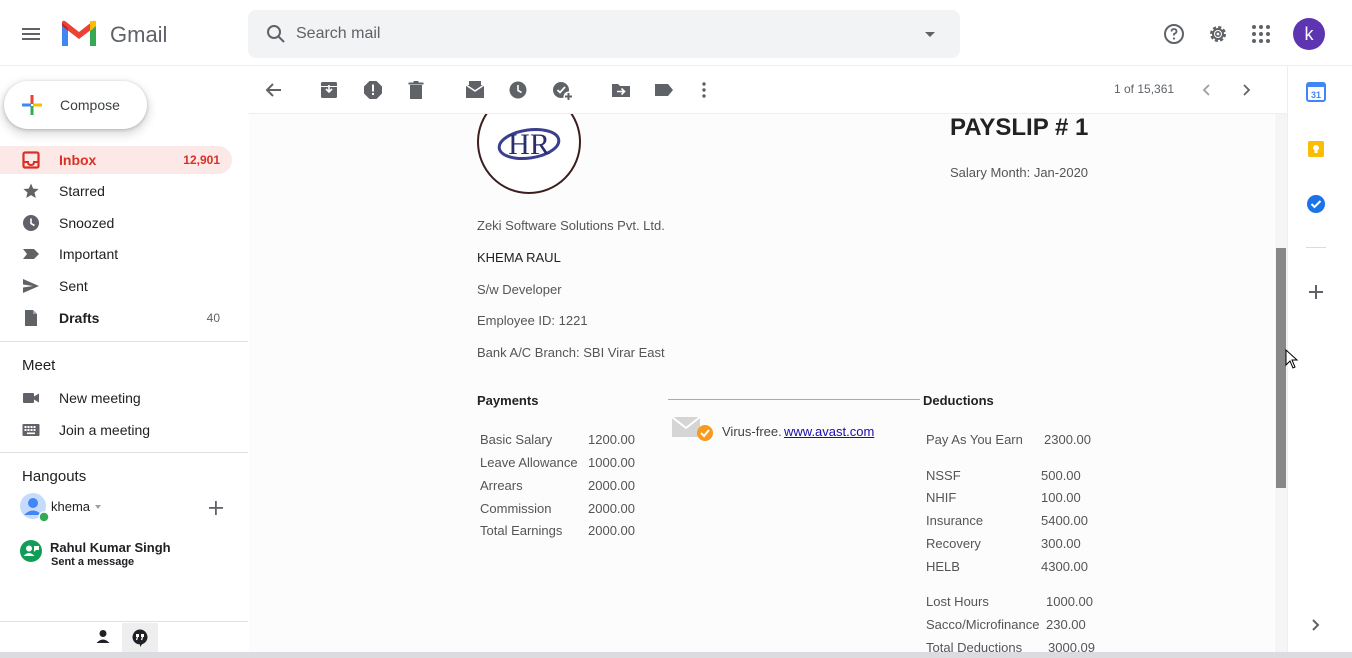 This screenshot has width=1352, height=658. I want to click on hangouts-toggle-button, so click(140, 638).